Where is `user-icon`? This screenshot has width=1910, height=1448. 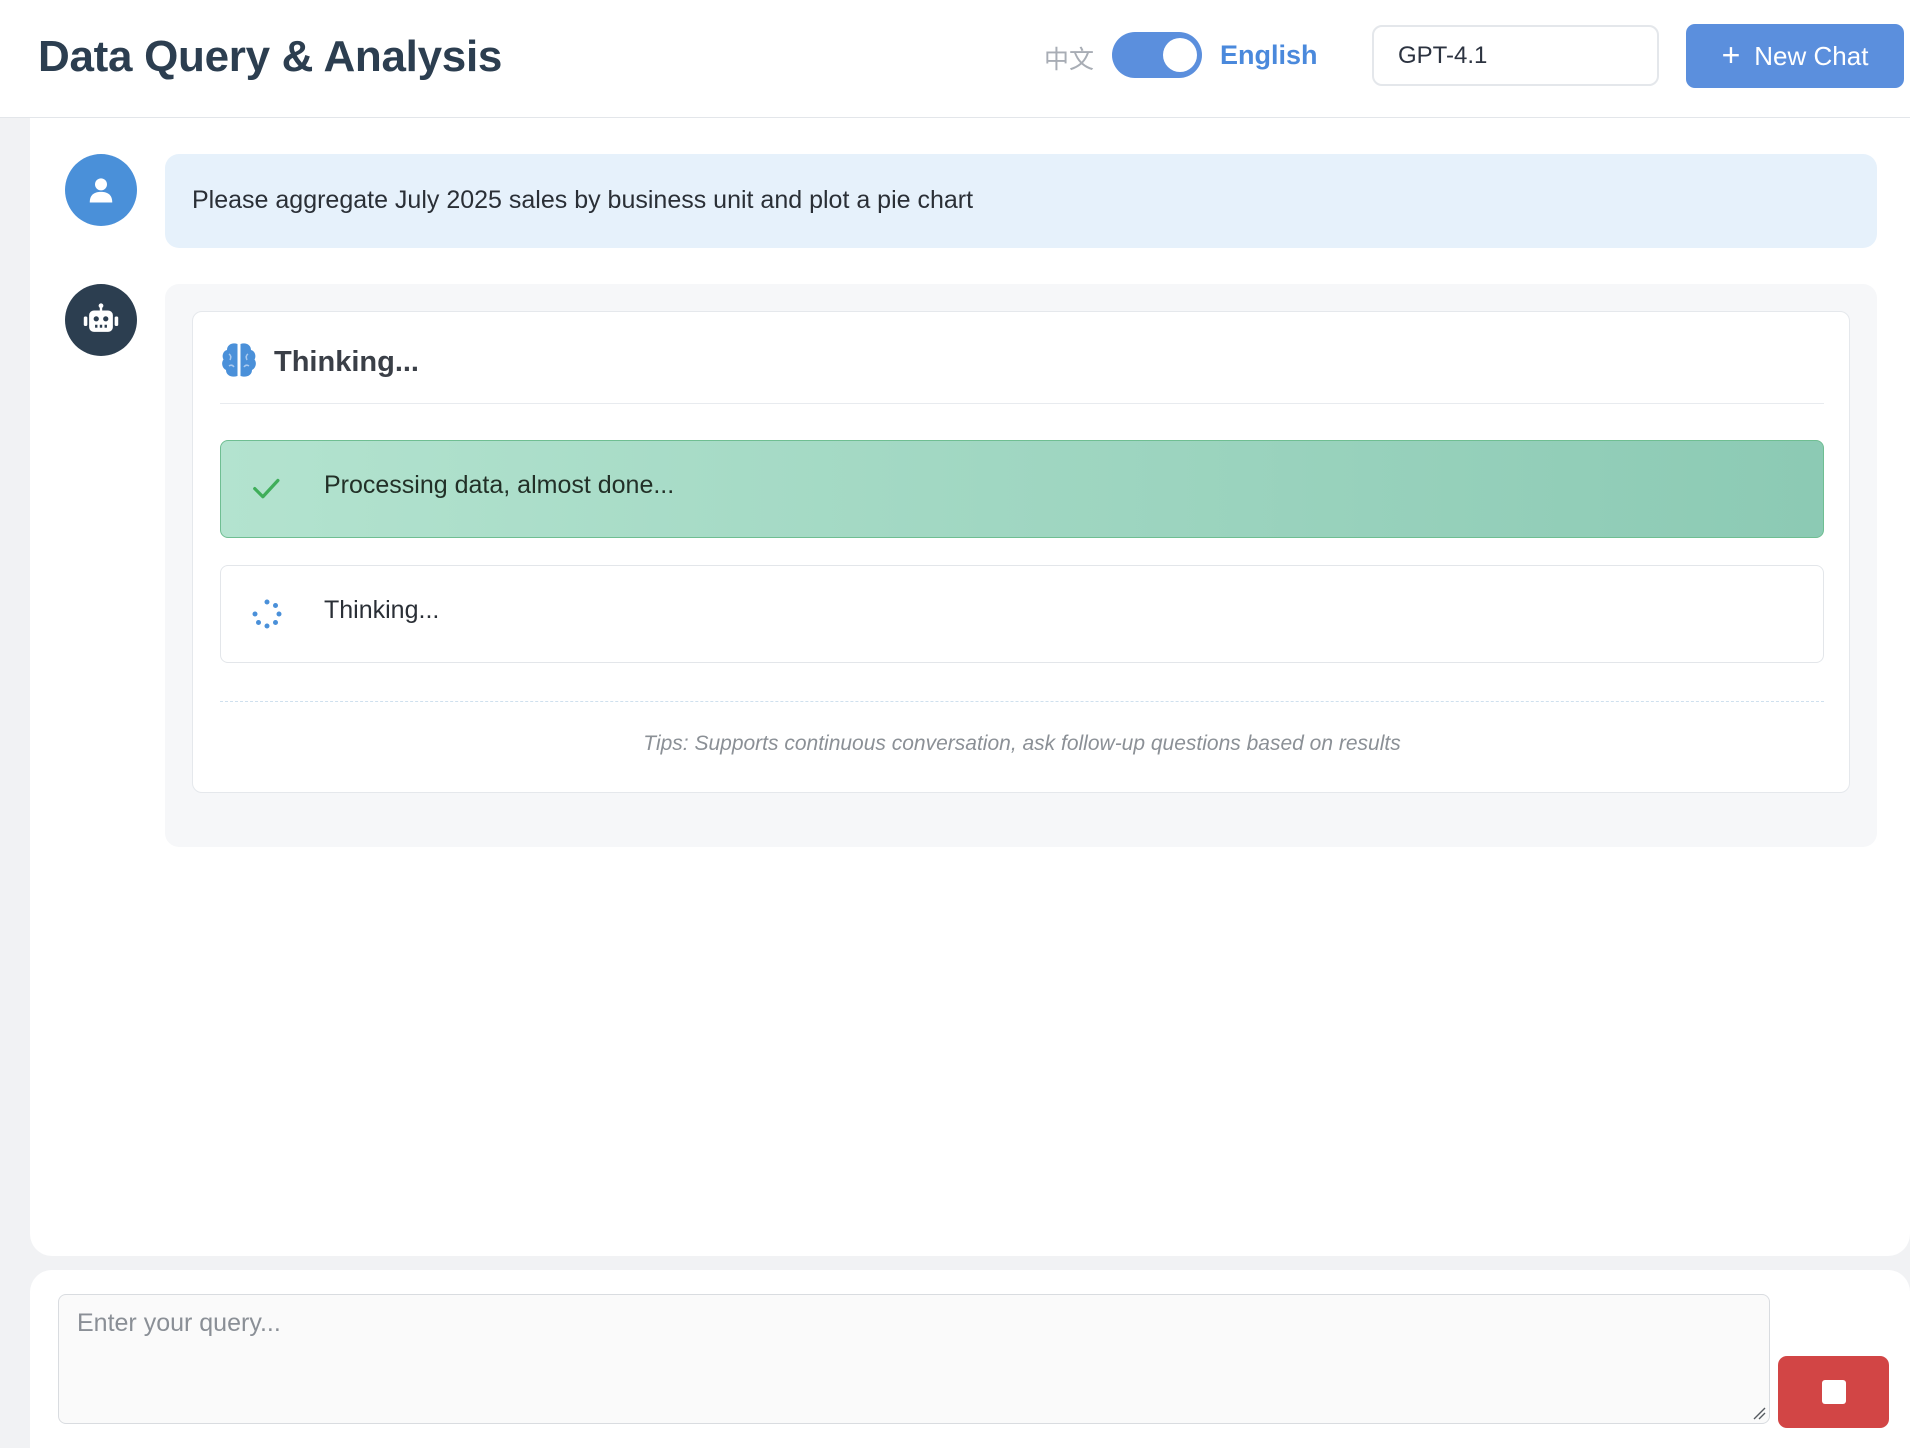 user-icon is located at coordinates (101, 190).